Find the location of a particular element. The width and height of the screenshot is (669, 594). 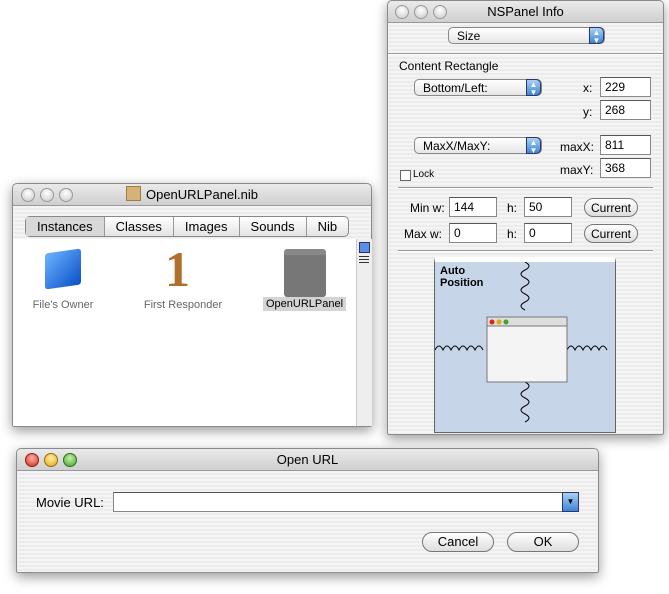

max-h-label: h: is located at coordinates (512, 234).